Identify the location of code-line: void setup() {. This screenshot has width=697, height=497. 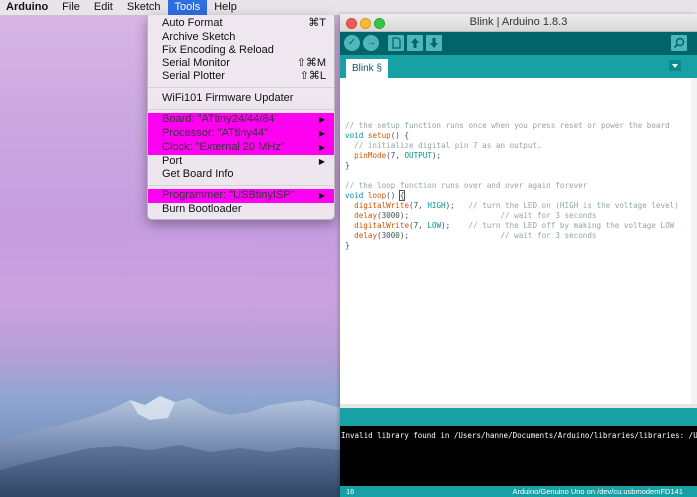
(377, 135).